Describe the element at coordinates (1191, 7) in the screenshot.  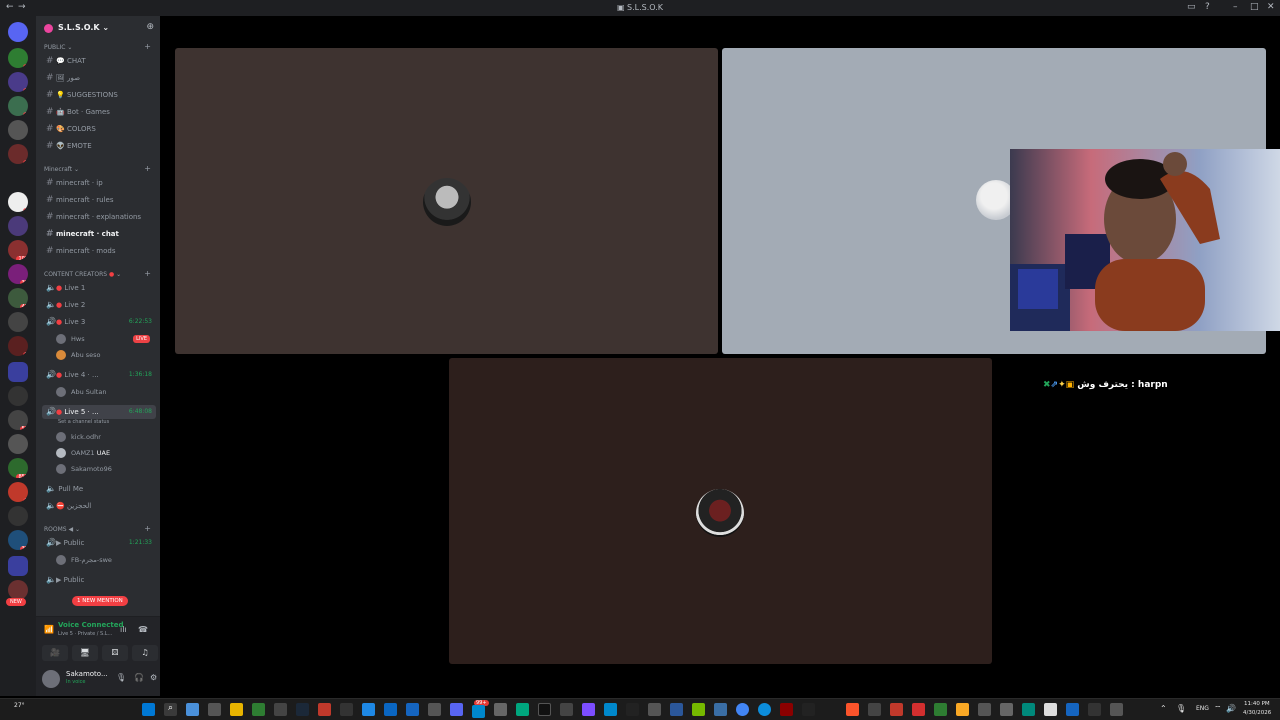
I see `inbox-icon: ▭` at that location.